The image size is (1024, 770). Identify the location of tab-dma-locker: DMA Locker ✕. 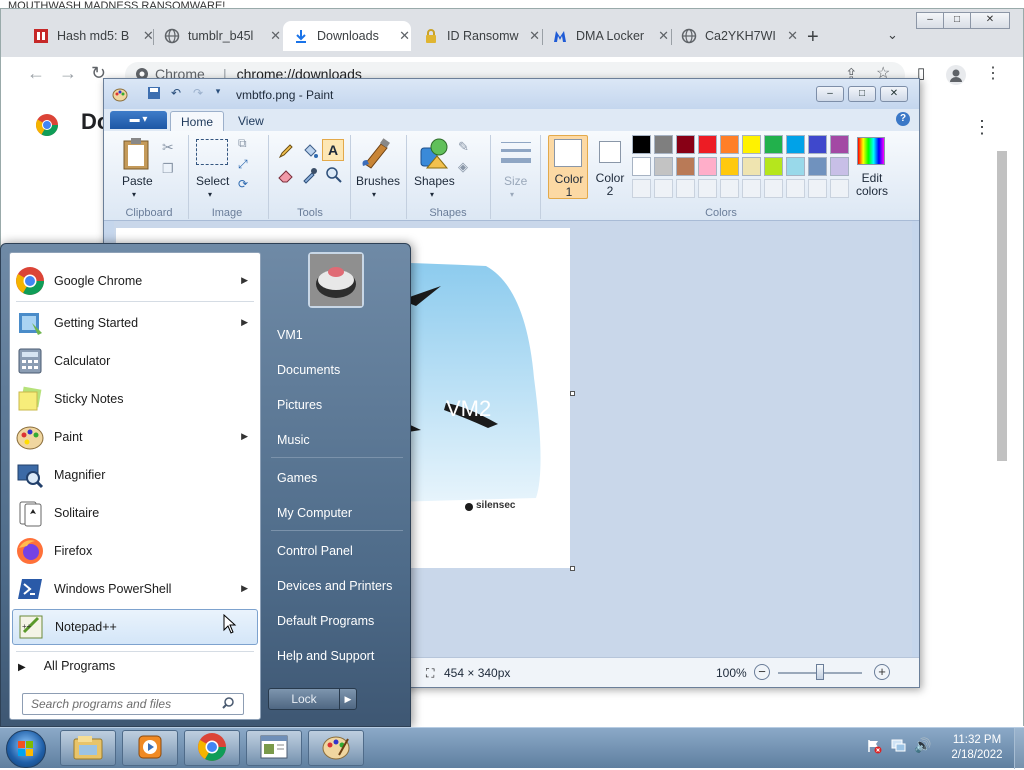
(606, 36).